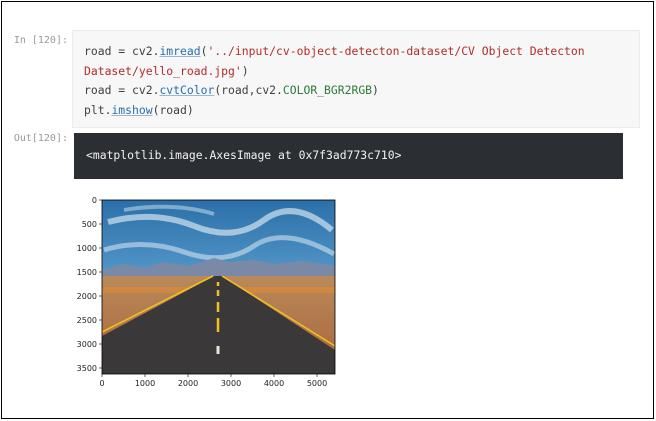  What do you see at coordinates (87, 248) in the screenshot?
I see `y-tick-label: 1000` at bounding box center [87, 248].